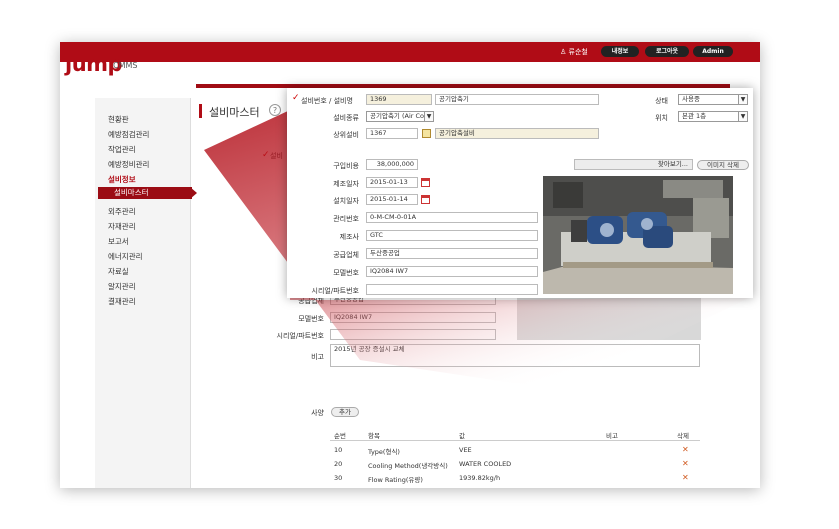 Image resolution: width=839 pixels, height=529 pixels. Describe the element at coordinates (122, 301) in the screenshot. I see `sidebar-item-approval: 결재관리` at that location.